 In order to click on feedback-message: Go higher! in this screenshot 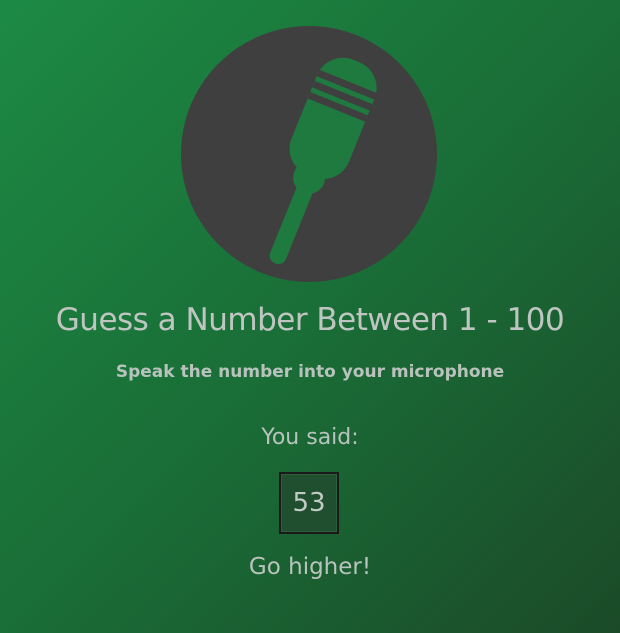, I will do `click(310, 567)`.